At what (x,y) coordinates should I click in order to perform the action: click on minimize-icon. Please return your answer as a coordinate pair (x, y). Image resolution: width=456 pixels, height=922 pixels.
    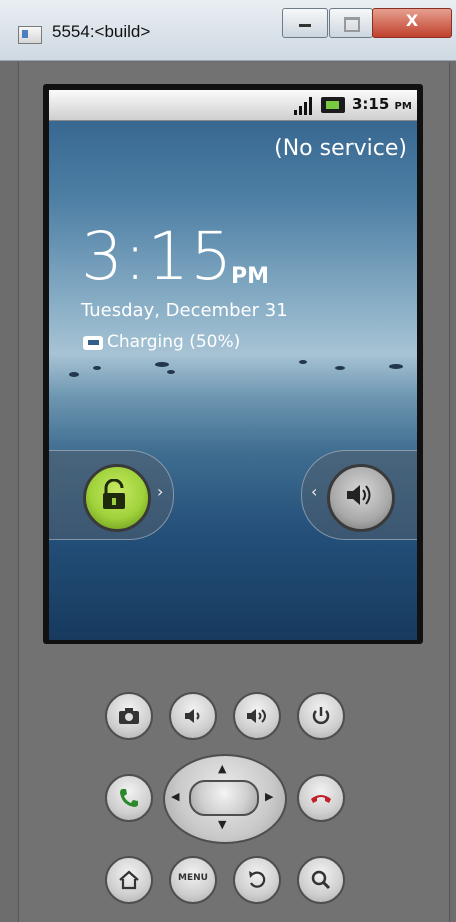
    Looking at the image, I should click on (305, 25).